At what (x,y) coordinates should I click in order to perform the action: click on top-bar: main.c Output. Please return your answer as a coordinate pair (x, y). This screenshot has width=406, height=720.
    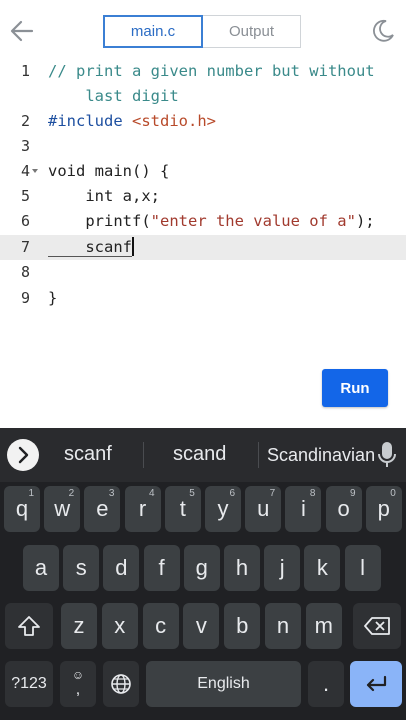
    Looking at the image, I should click on (203, 31).